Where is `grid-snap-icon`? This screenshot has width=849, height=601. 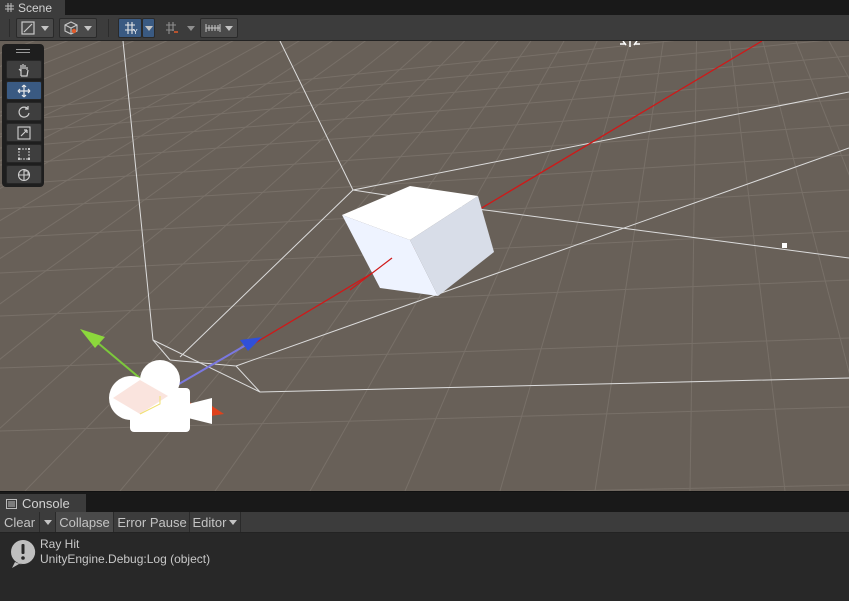 grid-snap-icon is located at coordinates (172, 28).